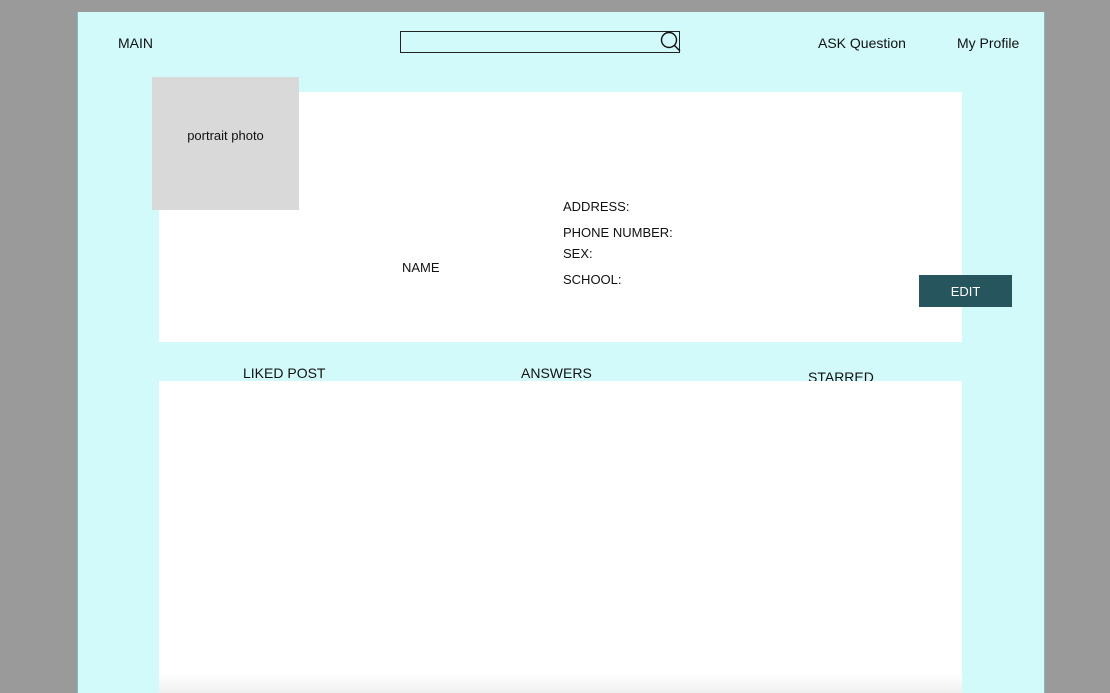 The height and width of the screenshot is (693, 1110). Describe the element at coordinates (556, 373) in the screenshot. I see `tab-answers: ANSWERS` at that location.